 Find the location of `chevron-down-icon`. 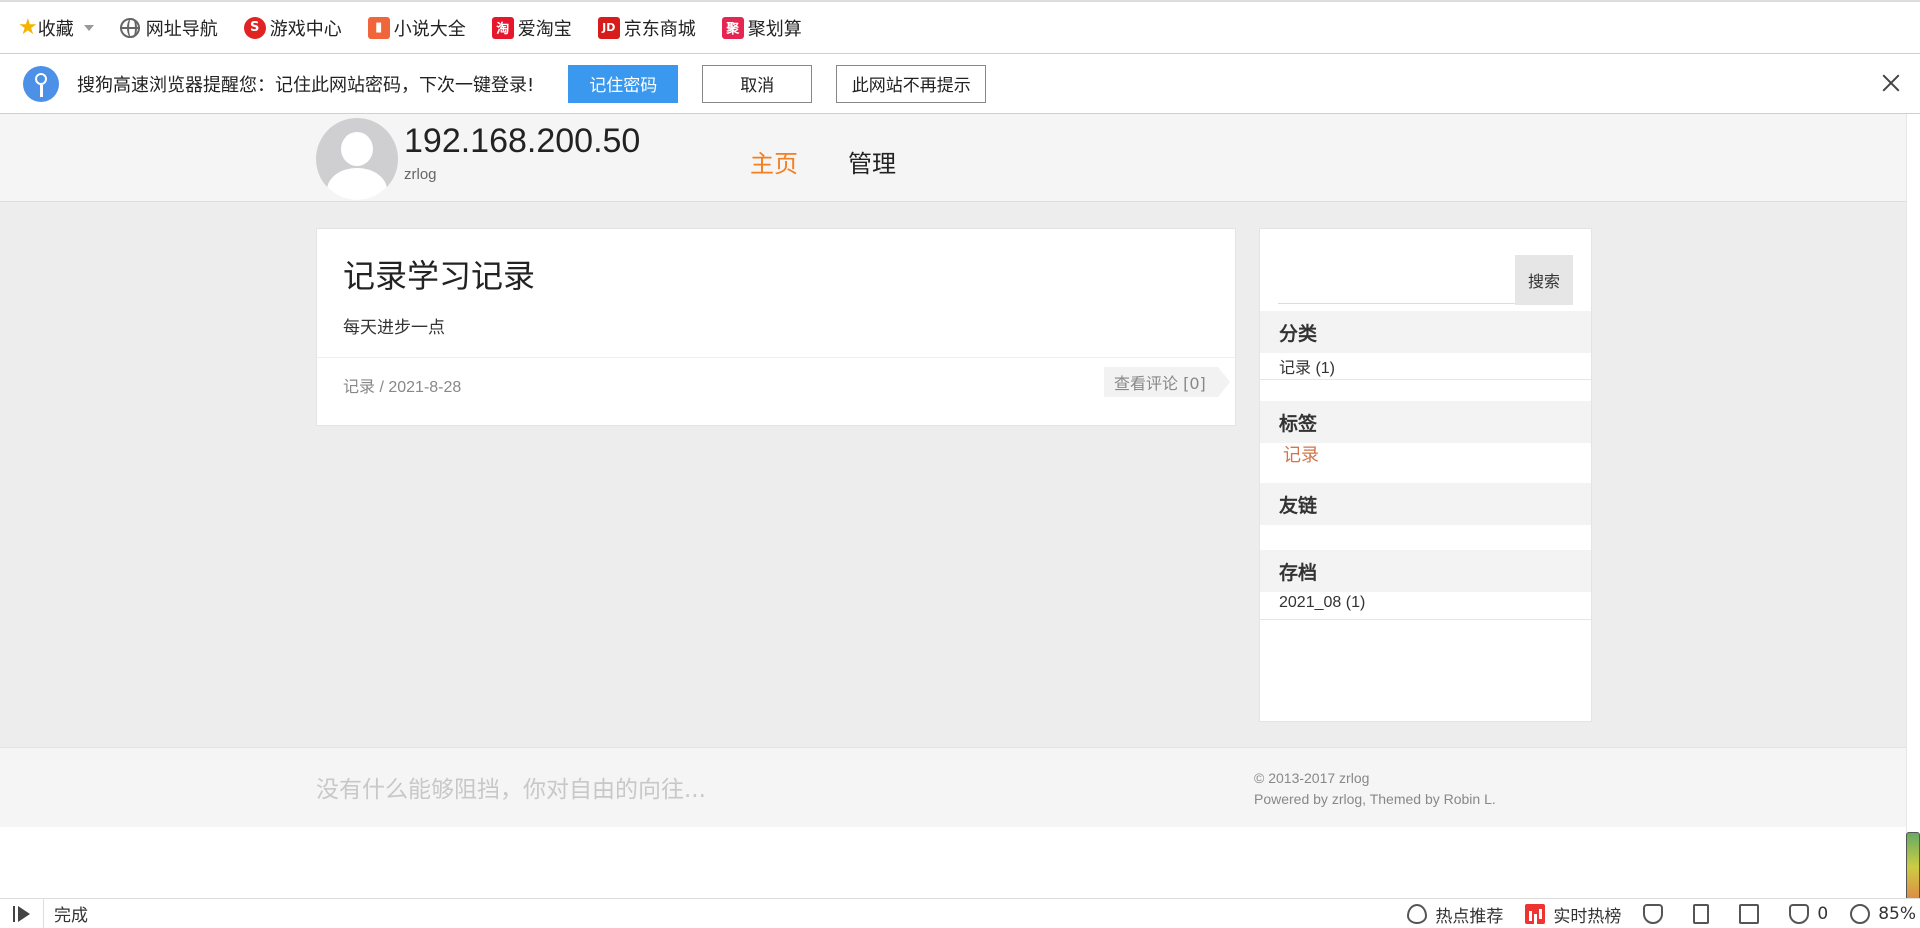

chevron-down-icon is located at coordinates (88, 27).